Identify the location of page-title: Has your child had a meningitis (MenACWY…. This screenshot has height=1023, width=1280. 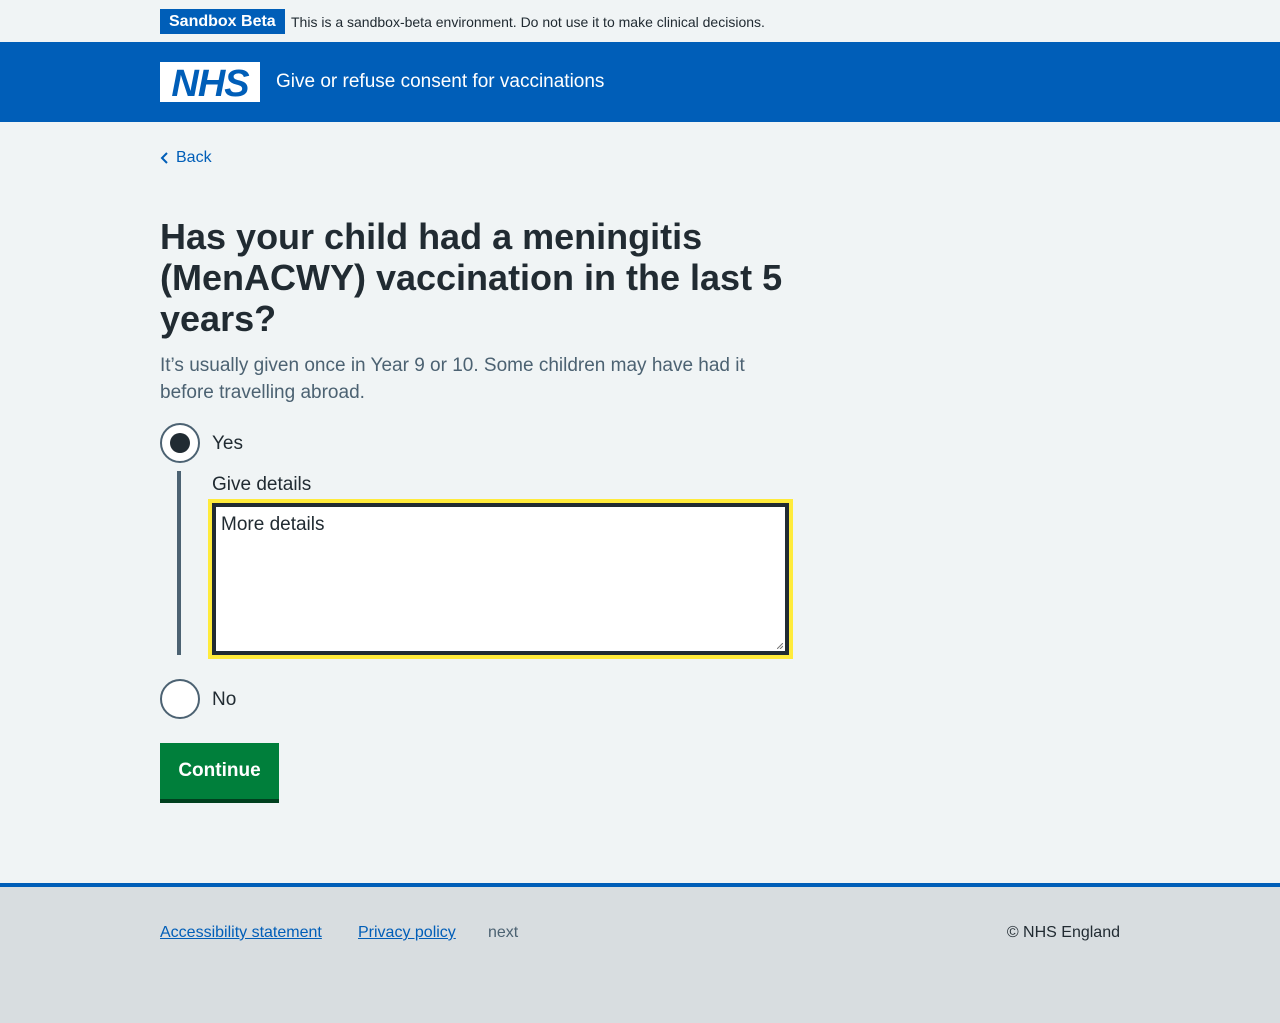
(471, 277).